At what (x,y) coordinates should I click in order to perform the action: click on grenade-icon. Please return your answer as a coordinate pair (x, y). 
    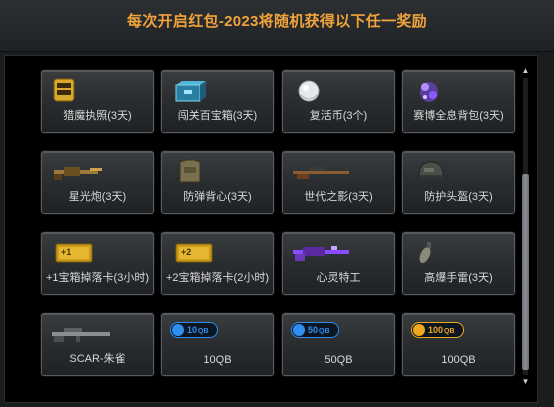
    Looking at the image, I should click on (441, 253).